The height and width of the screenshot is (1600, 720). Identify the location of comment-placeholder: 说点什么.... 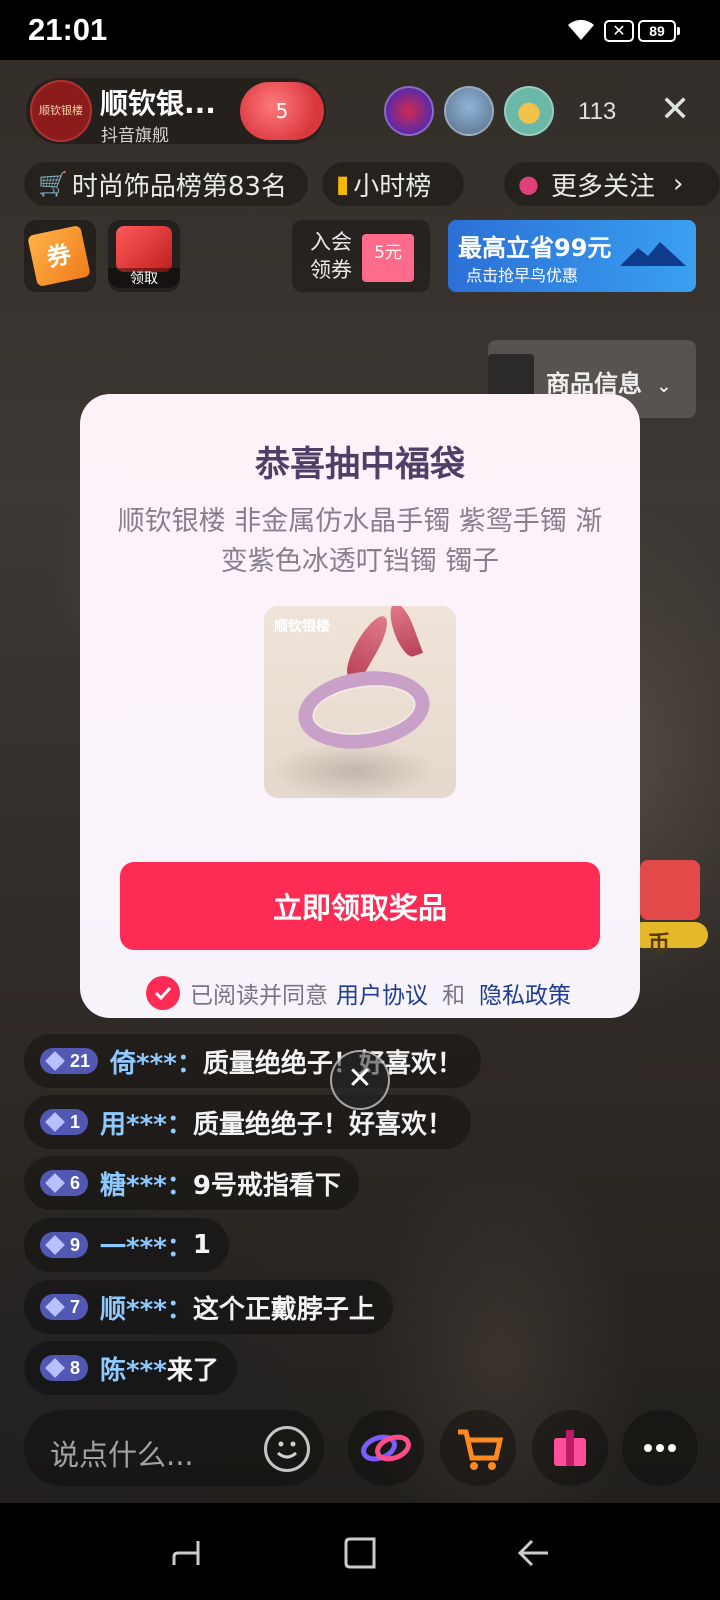
(122, 1455).